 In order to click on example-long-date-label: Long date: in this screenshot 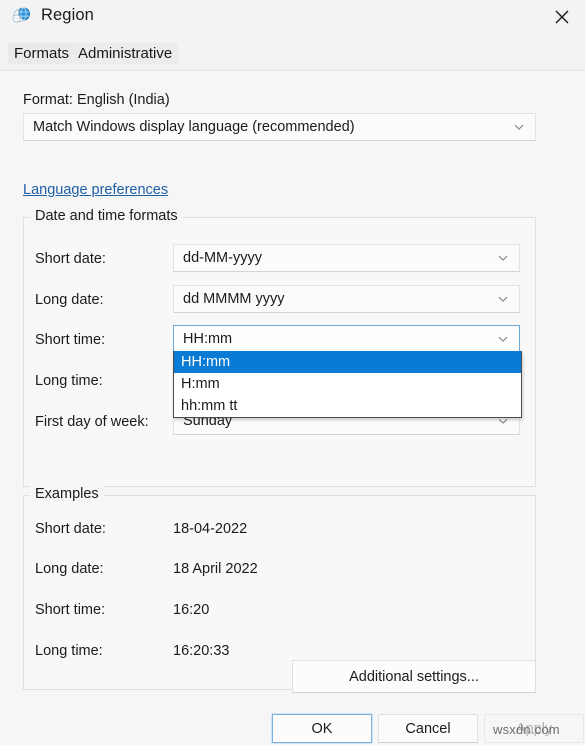, I will do `click(69, 569)`.